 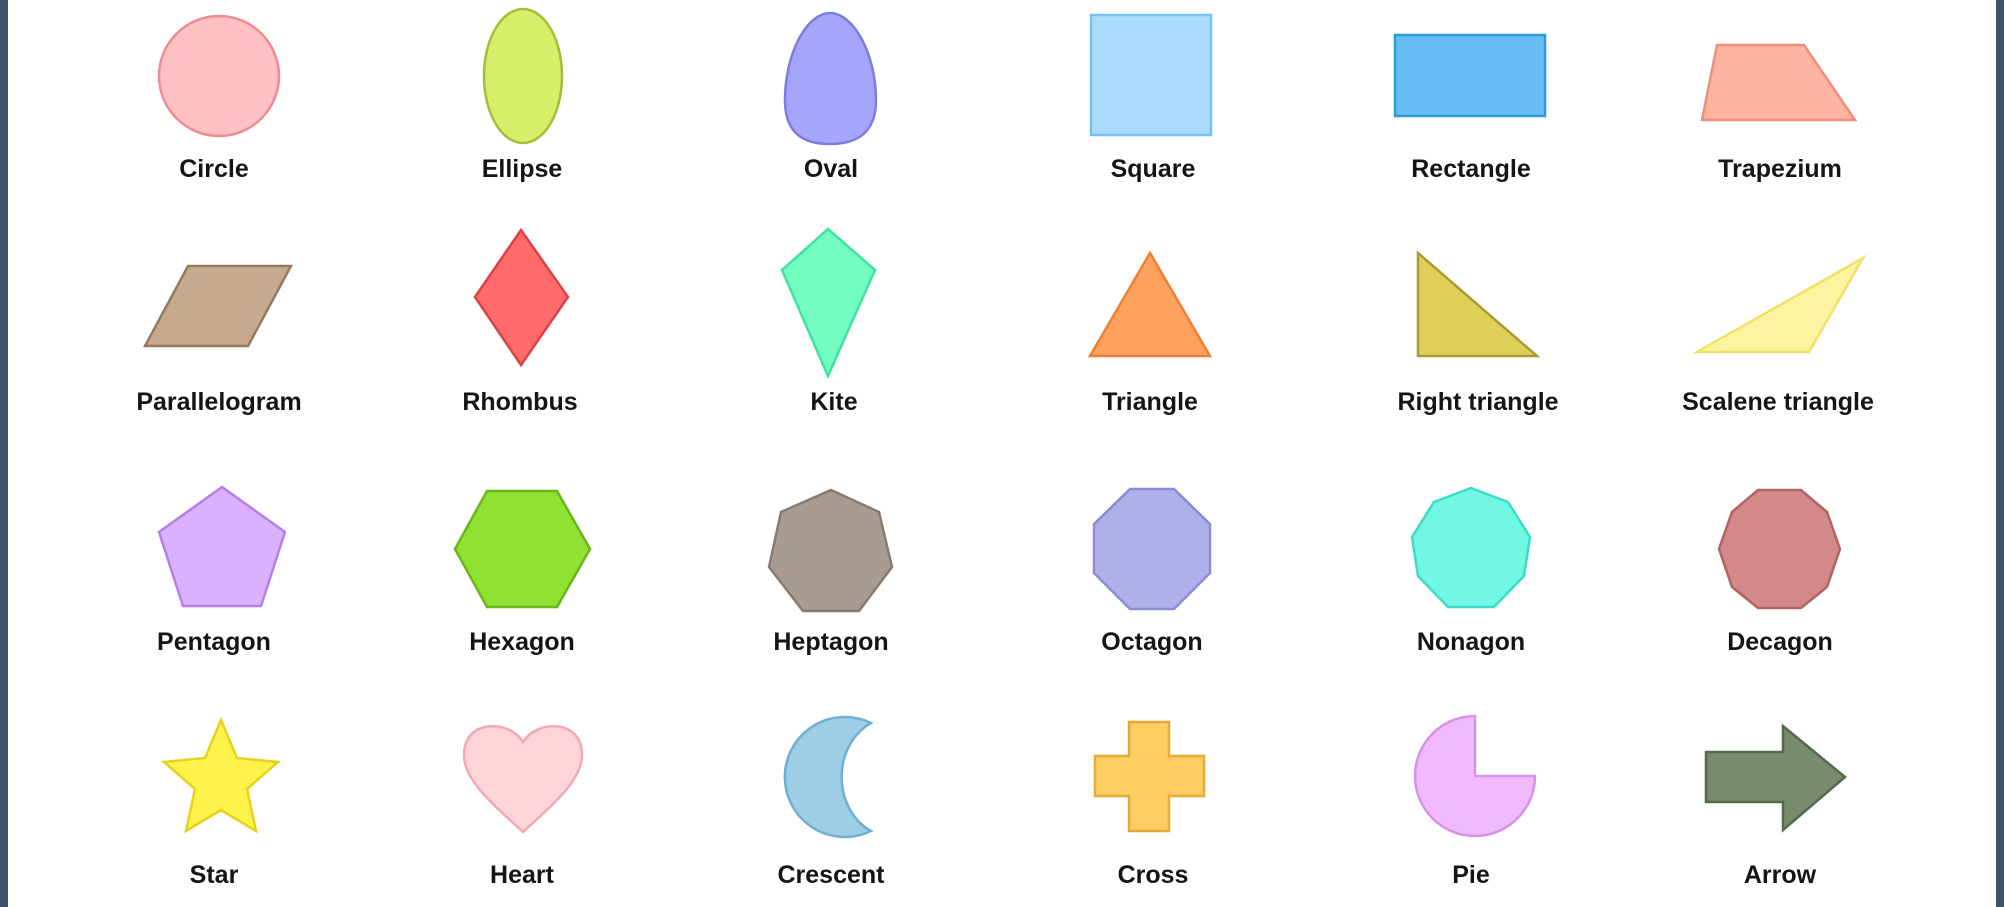 I want to click on shape-label-trapezium: Trapezium, so click(x=1780, y=169).